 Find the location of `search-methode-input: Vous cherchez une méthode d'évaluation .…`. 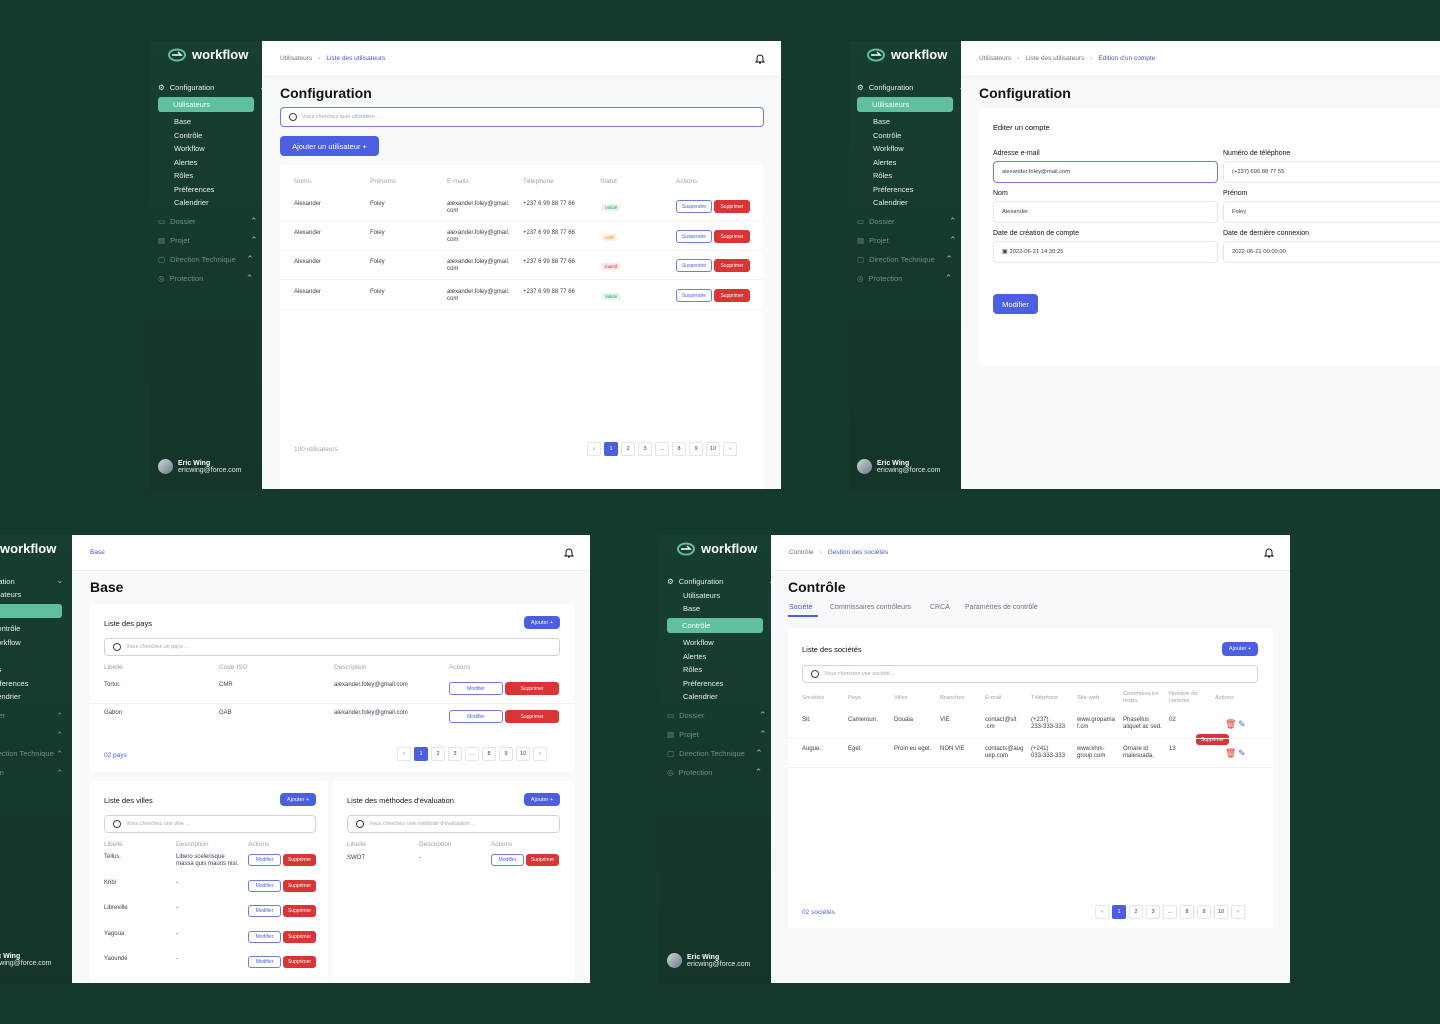

search-methode-input: Vous cherchez une méthode d'évaluation .… is located at coordinates (453, 824).